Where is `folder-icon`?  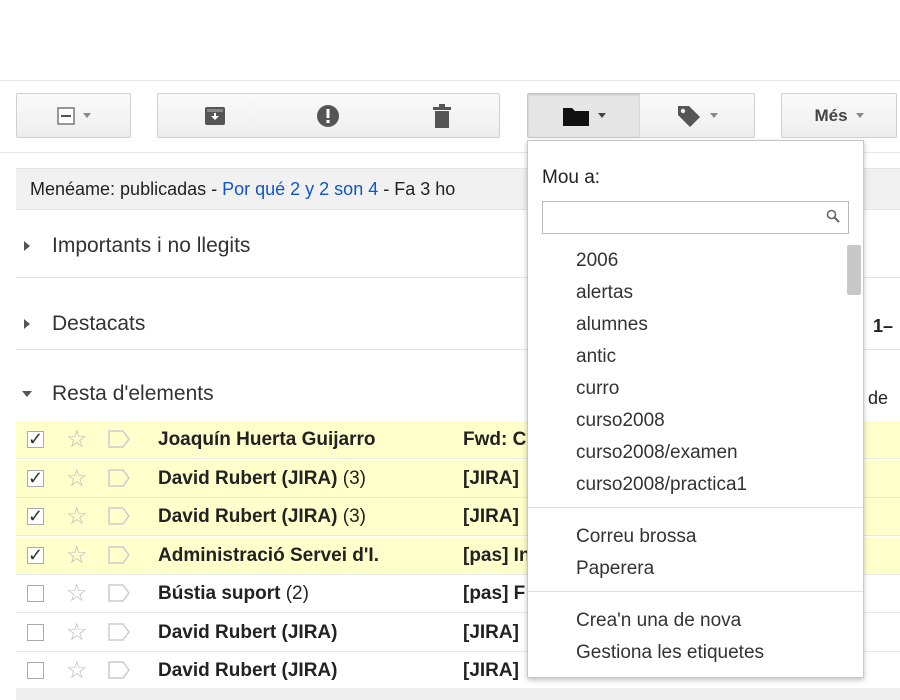 folder-icon is located at coordinates (576, 116).